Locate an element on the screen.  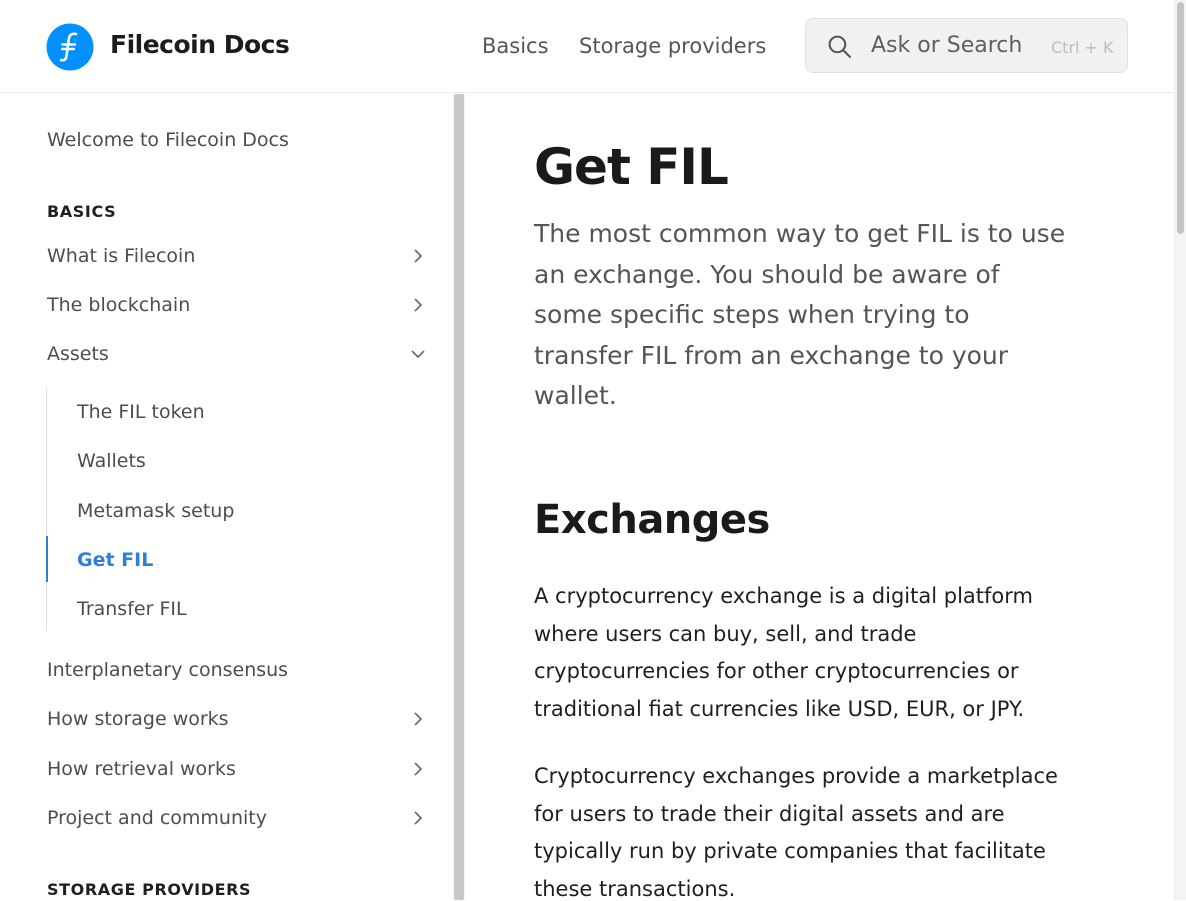
active-item-indicator is located at coordinates (47, 559).